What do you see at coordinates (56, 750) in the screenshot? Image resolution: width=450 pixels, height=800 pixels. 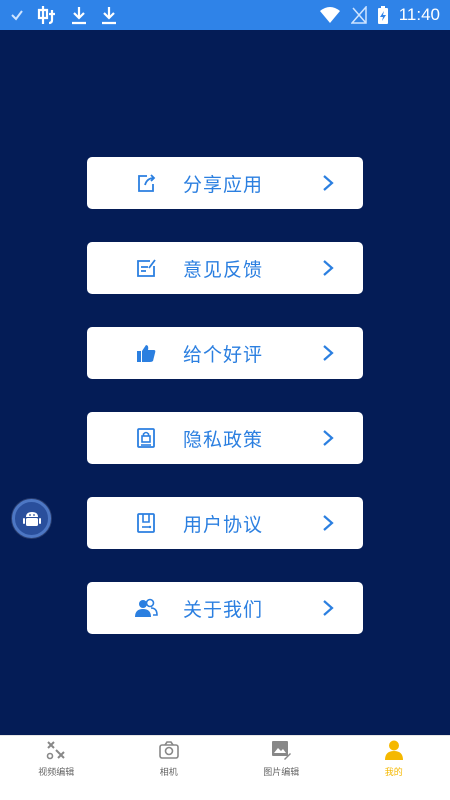 I see `video-edit-icon` at bounding box center [56, 750].